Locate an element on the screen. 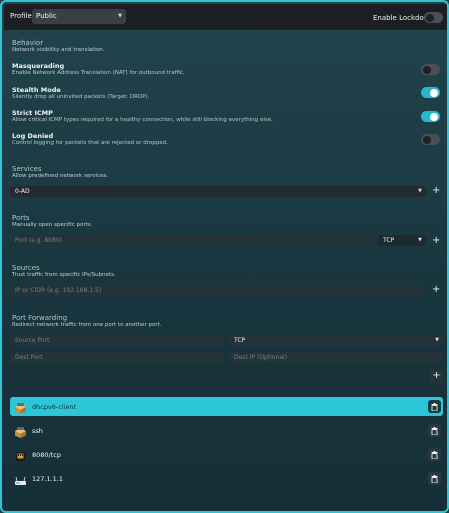  source-port-input: Source Port is located at coordinates (117, 340).